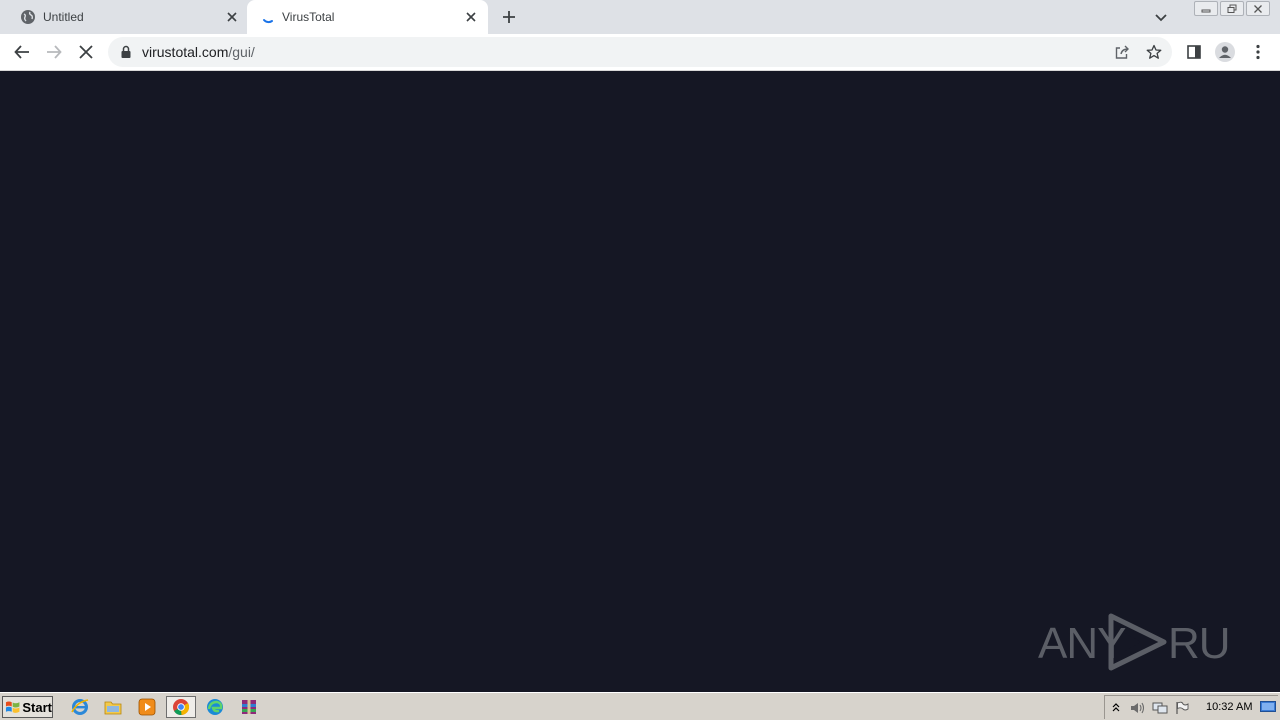  I want to click on taskbar-media-player, so click(147, 707).